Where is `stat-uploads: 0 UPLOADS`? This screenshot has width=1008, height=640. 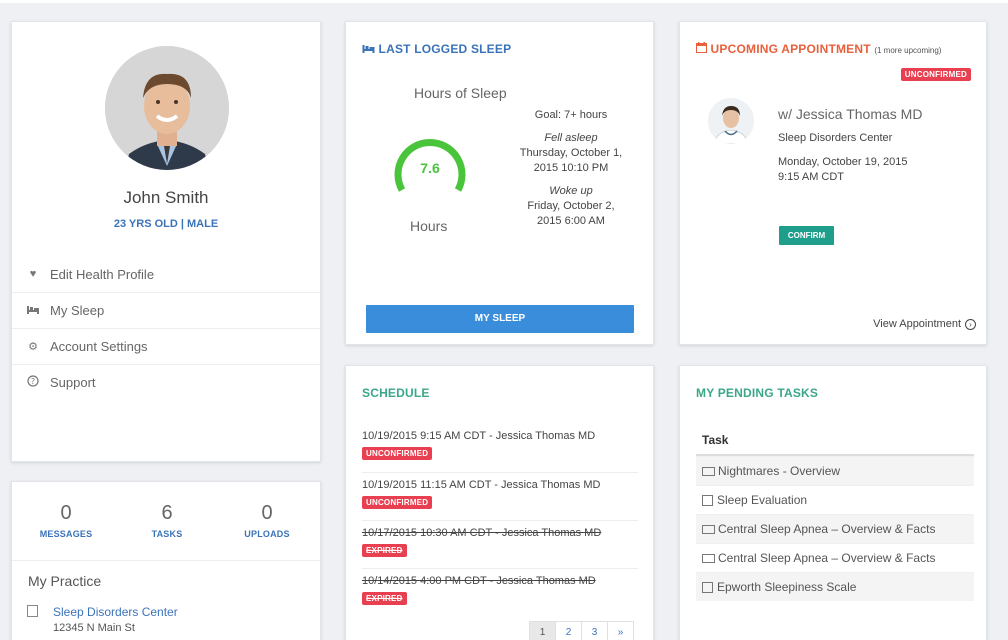 stat-uploads: 0 UPLOADS is located at coordinates (267, 520).